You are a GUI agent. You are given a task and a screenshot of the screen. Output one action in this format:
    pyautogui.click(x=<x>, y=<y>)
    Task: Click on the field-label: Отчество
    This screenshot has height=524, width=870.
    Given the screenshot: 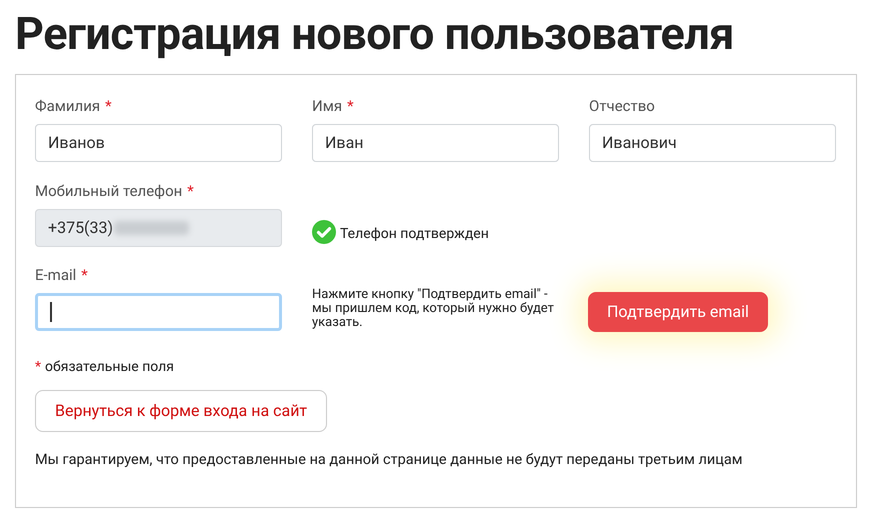 What is the action you would take?
    pyautogui.click(x=622, y=106)
    